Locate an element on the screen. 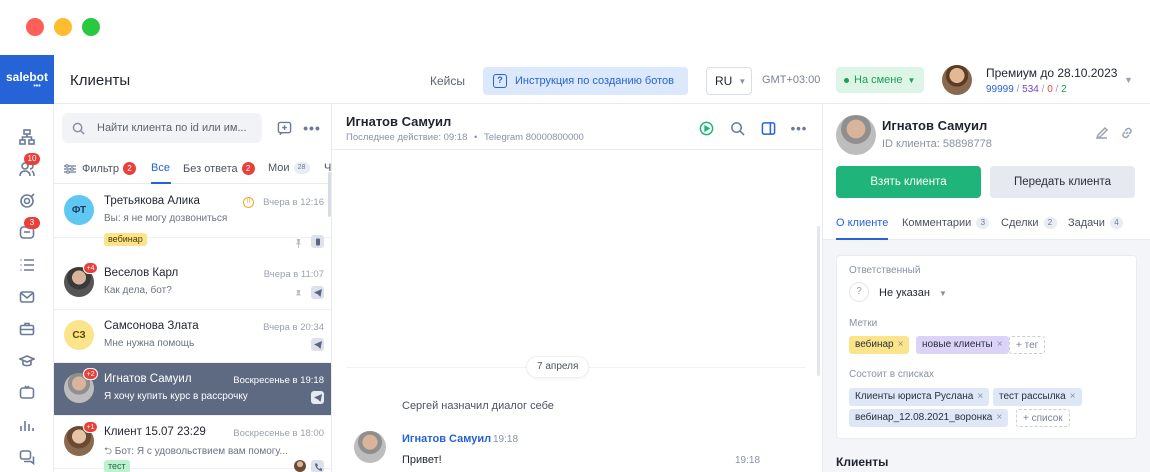  client-name: Третьякова Алика is located at coordinates (152, 201).